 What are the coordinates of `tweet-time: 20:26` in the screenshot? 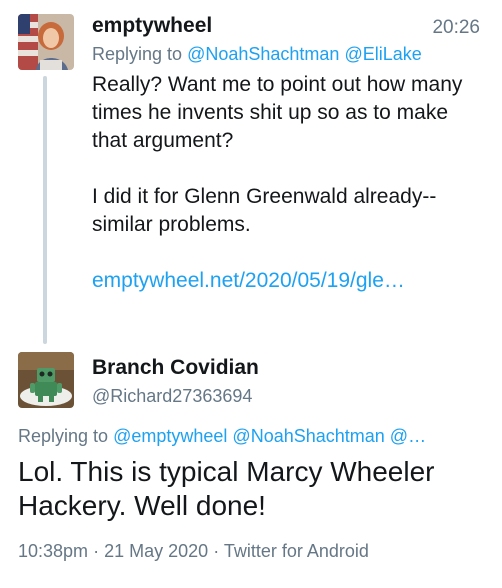 It's located at (456, 28).